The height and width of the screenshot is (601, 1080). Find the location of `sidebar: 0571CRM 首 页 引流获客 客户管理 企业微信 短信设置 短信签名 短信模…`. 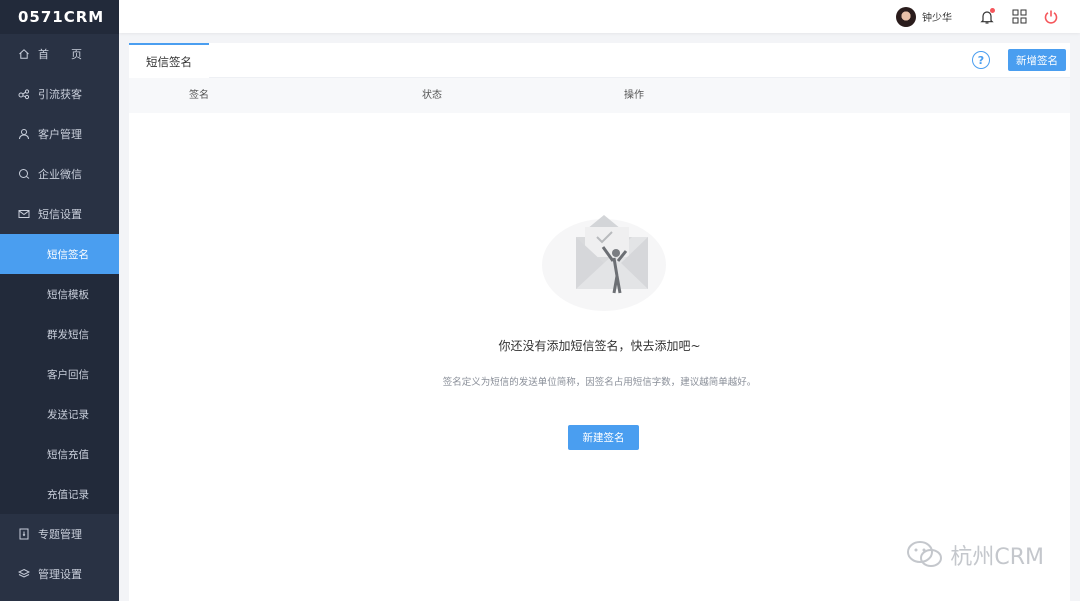

sidebar: 0571CRM 首 页 引流获客 客户管理 企业微信 短信设置 短信签名 短信模… is located at coordinates (59, 300).